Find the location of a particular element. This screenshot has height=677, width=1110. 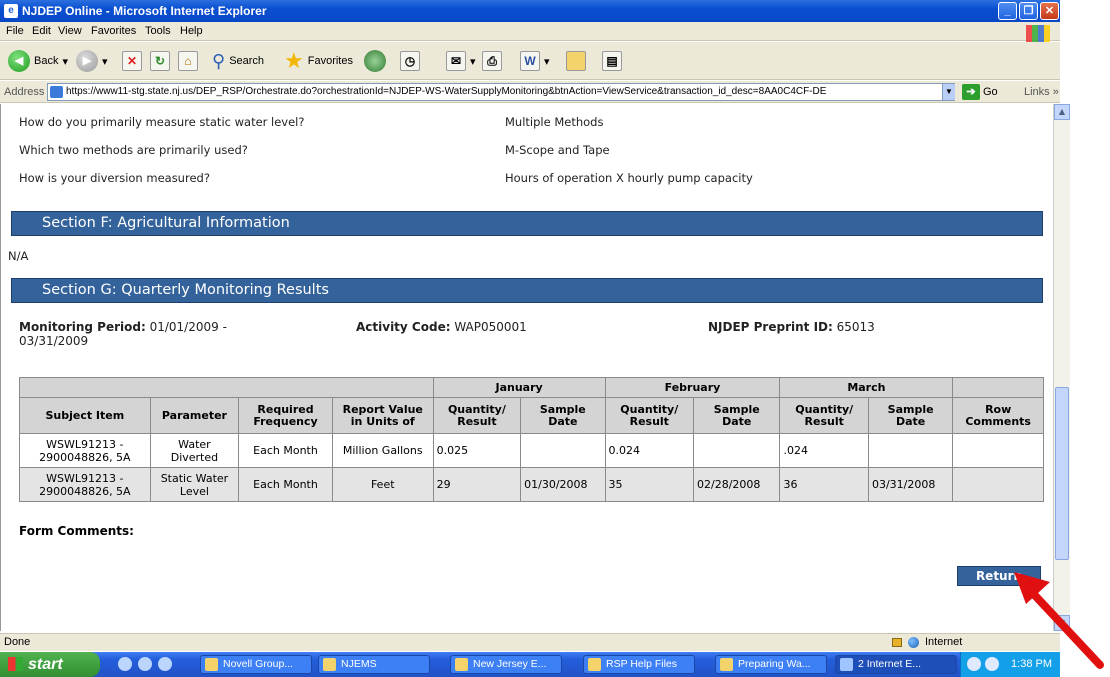

printer-icon: ⎙ is located at coordinates (492, 61).